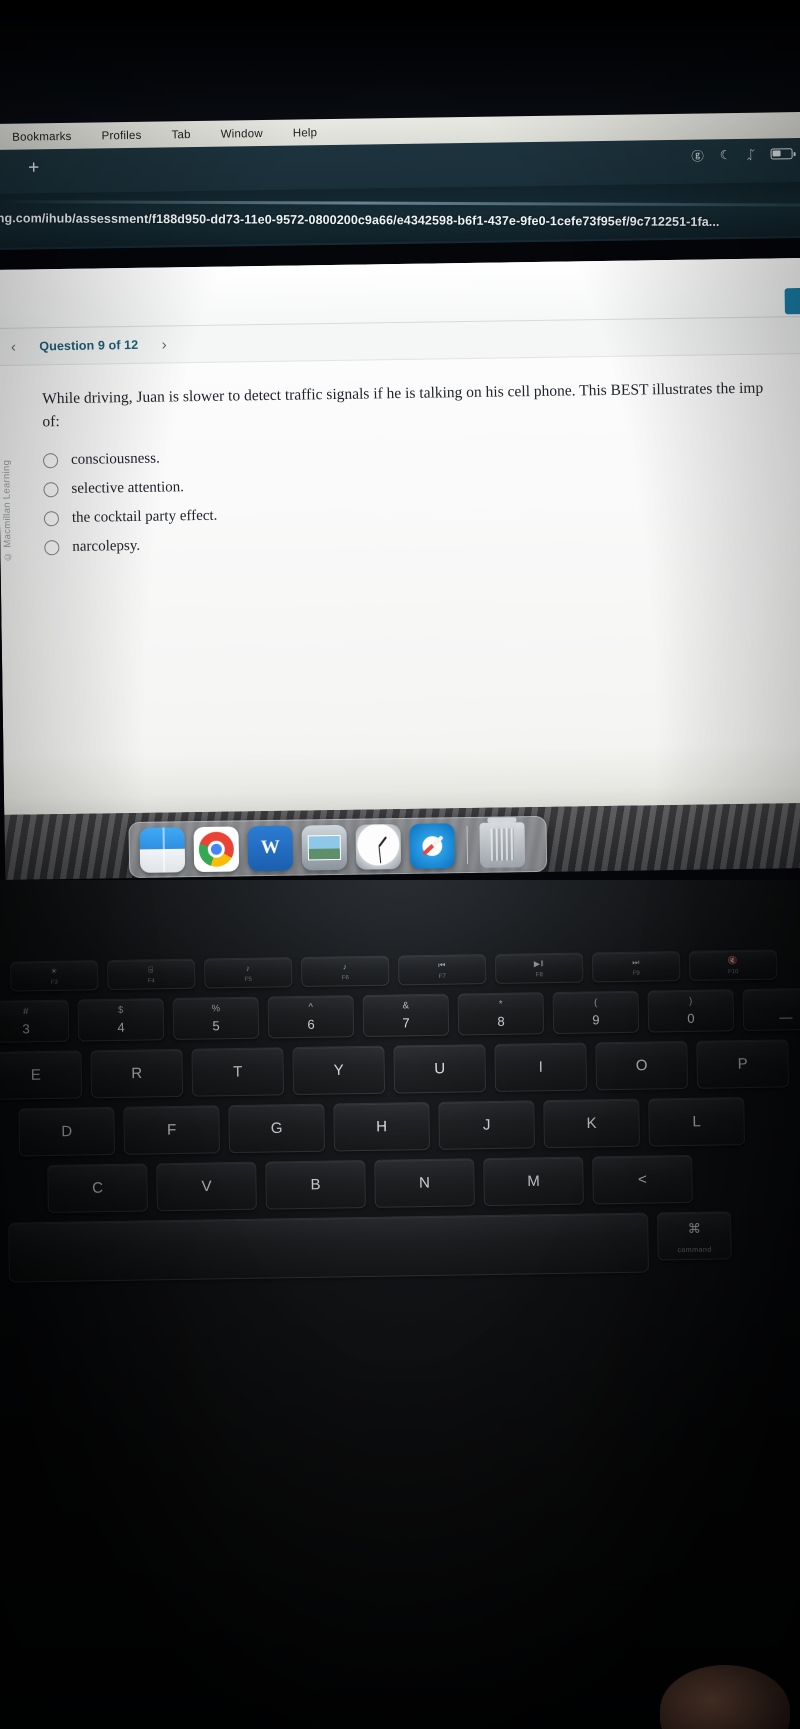  I want to click on key-g: G, so click(277, 1128).